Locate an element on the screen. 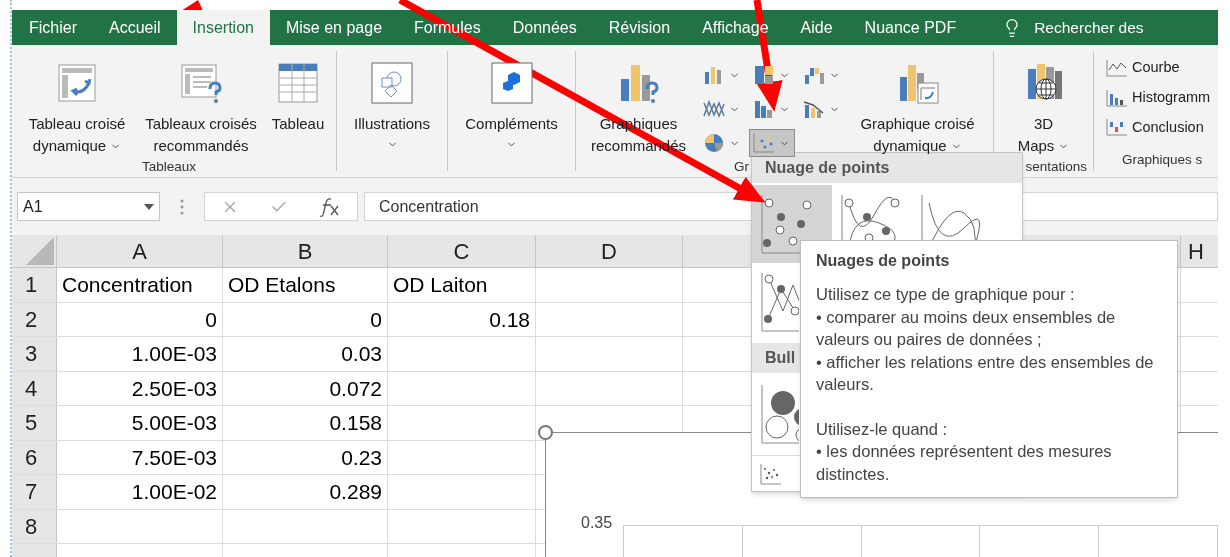 The height and width of the screenshot is (557, 1230). table-cell-text: 0.158 is located at coordinates (355, 423).